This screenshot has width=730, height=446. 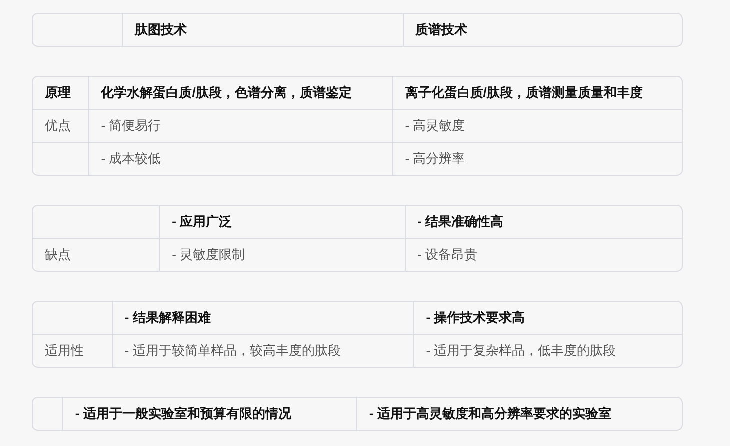 I want to click on header-cell: - 结果解释困难, so click(x=263, y=318).